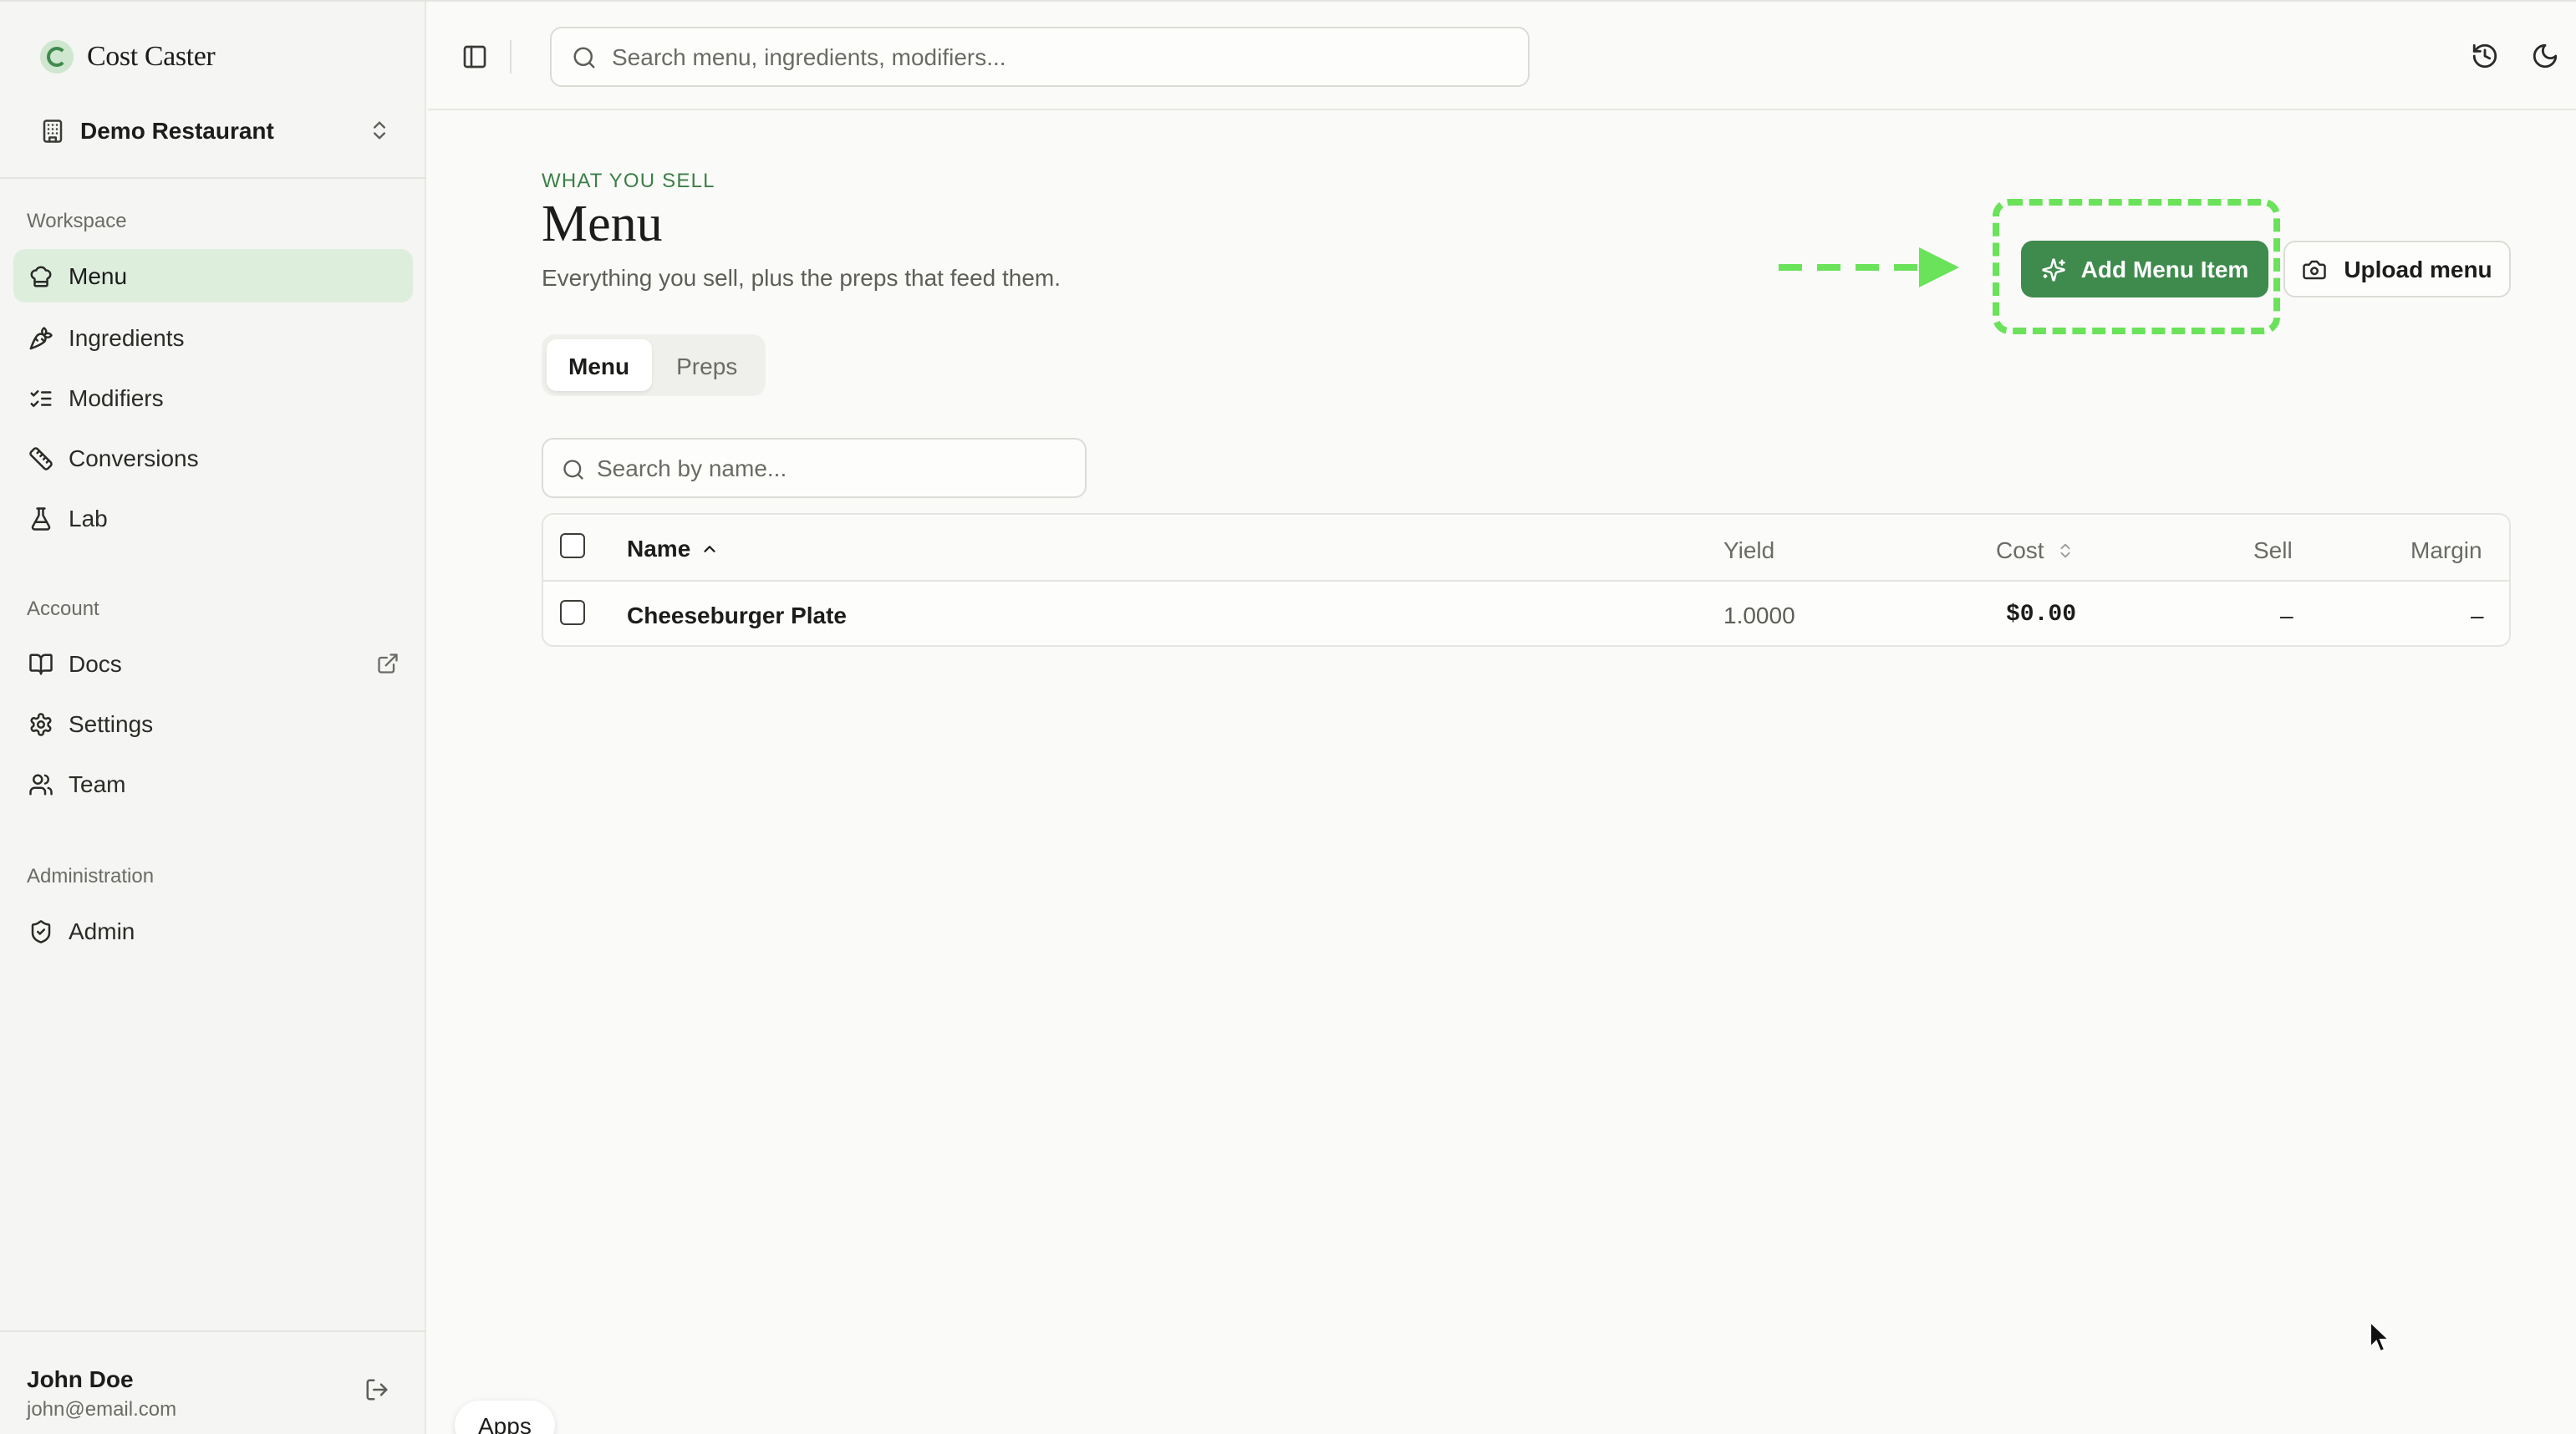 This screenshot has width=2576, height=1434. Describe the element at coordinates (388, 663) in the screenshot. I see `external-link-icon` at that location.